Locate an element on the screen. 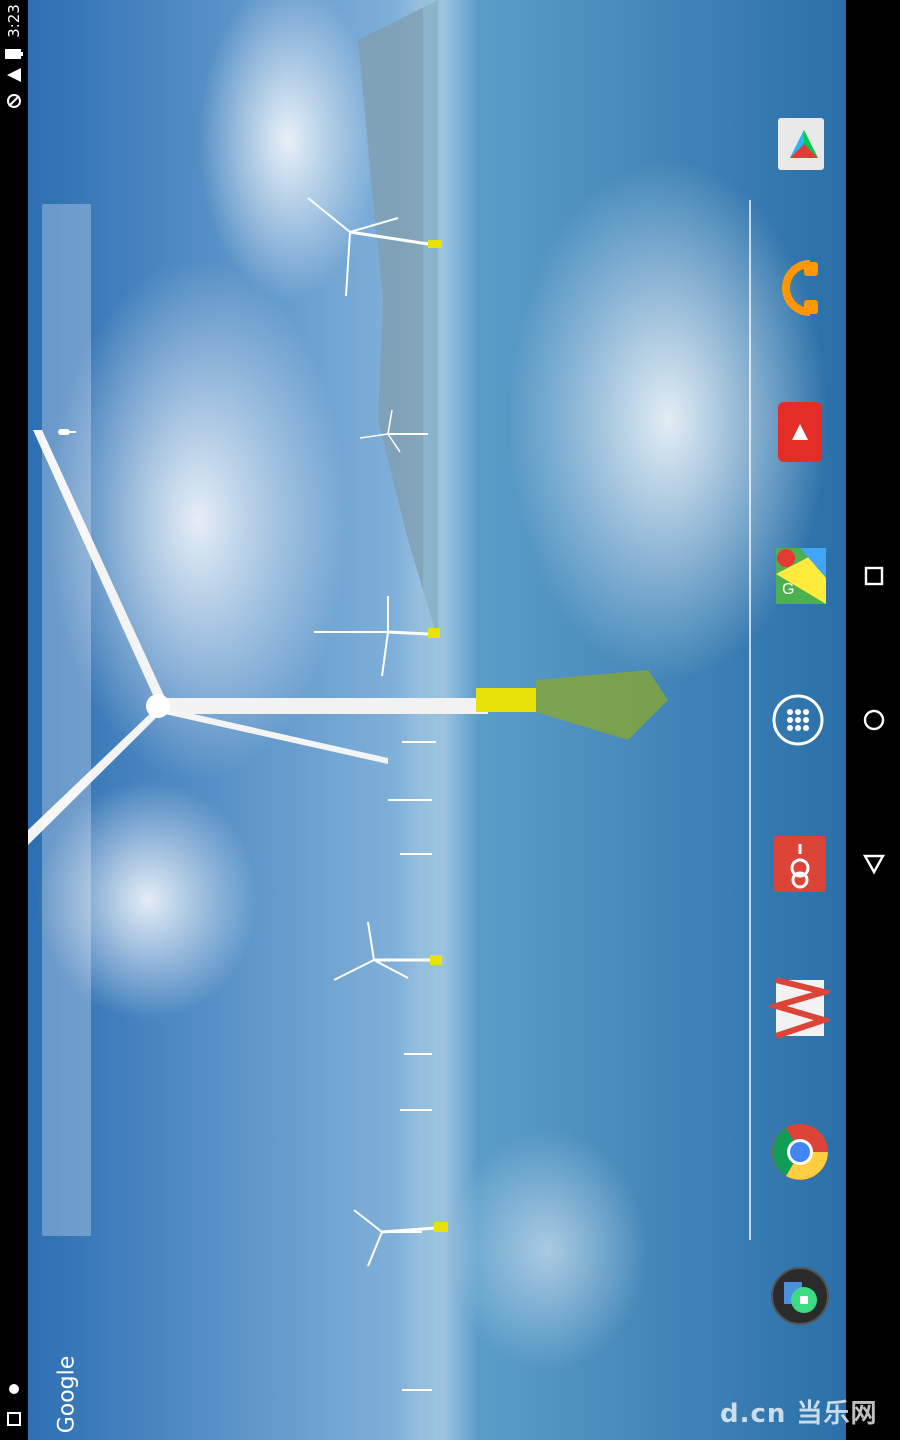  chrome-icon is located at coordinates (800, 1152).